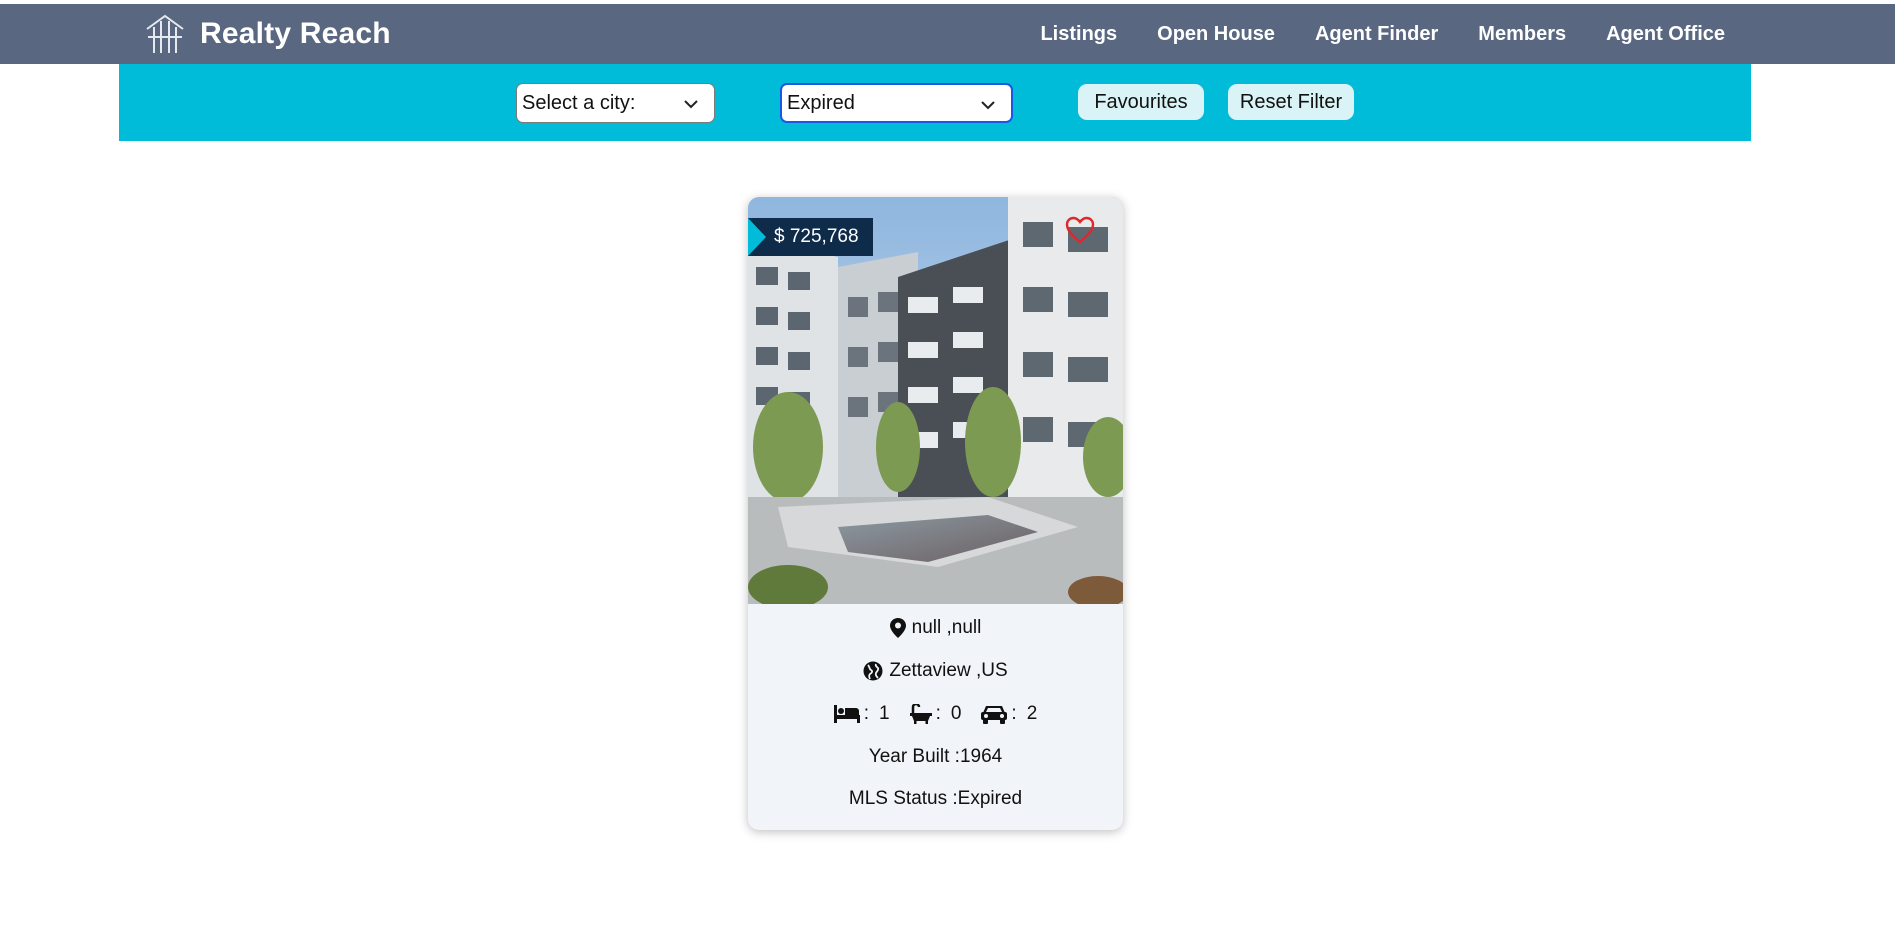  Describe the element at coordinates (946, 627) in the screenshot. I see `listing-address: null ,null` at that location.